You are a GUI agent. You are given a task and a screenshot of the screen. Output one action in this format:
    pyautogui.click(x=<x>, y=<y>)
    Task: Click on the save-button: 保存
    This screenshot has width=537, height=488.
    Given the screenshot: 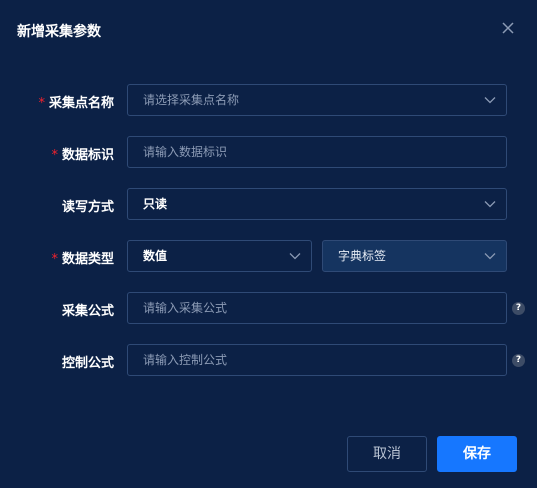 What is the action you would take?
    pyautogui.click(x=477, y=454)
    